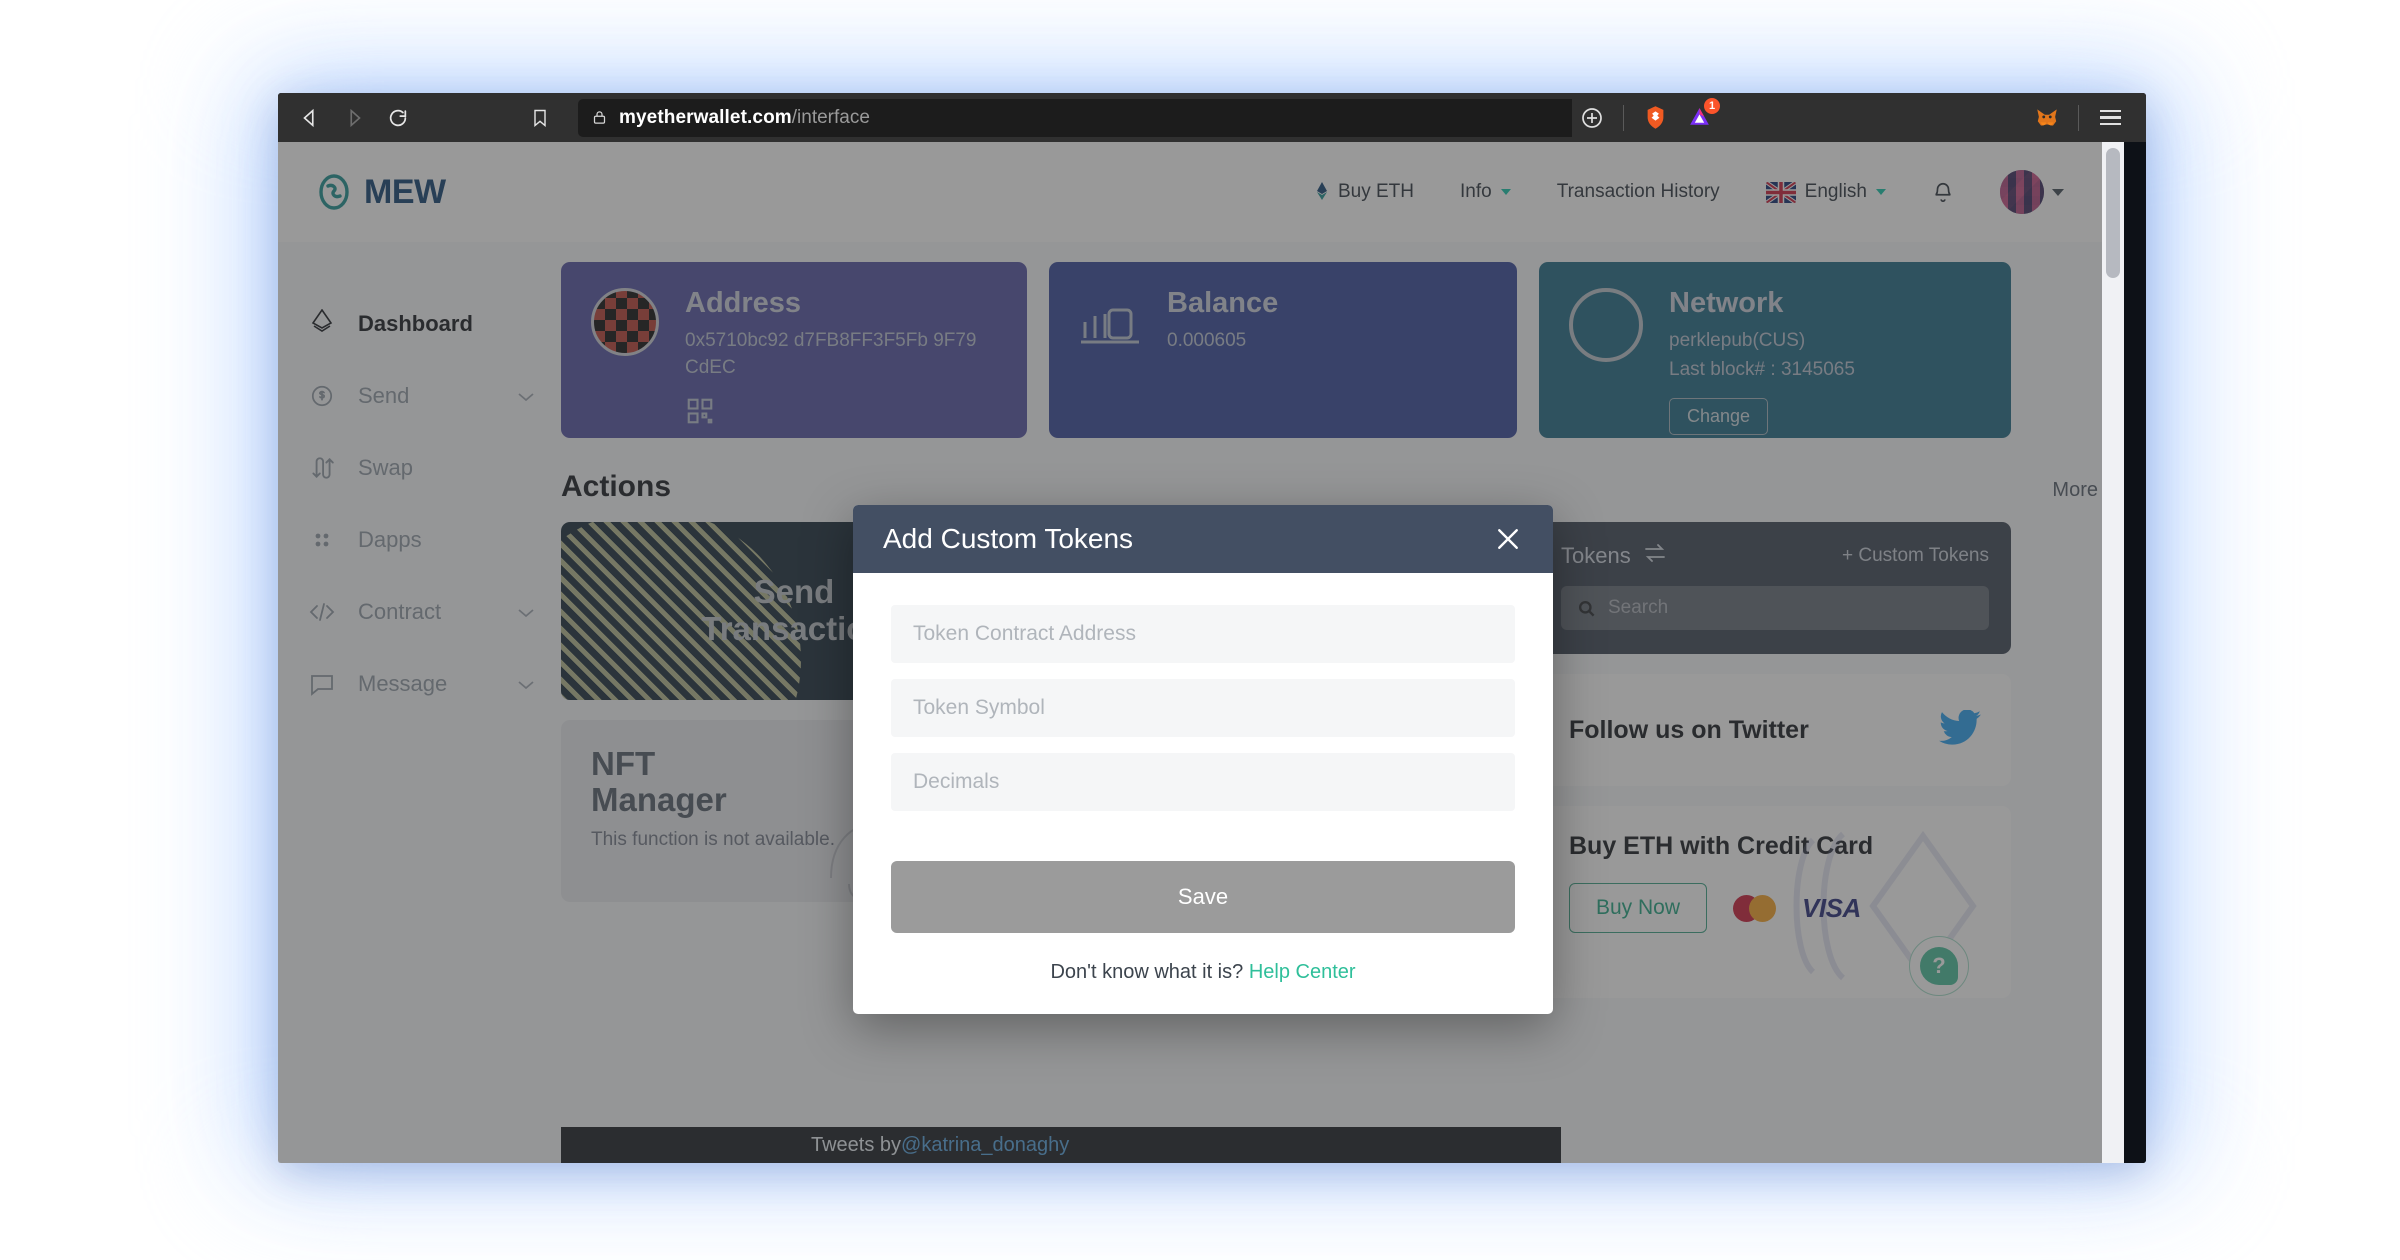 This screenshot has width=2400, height=1260. I want to click on toolbar-divider, so click(1623, 117).